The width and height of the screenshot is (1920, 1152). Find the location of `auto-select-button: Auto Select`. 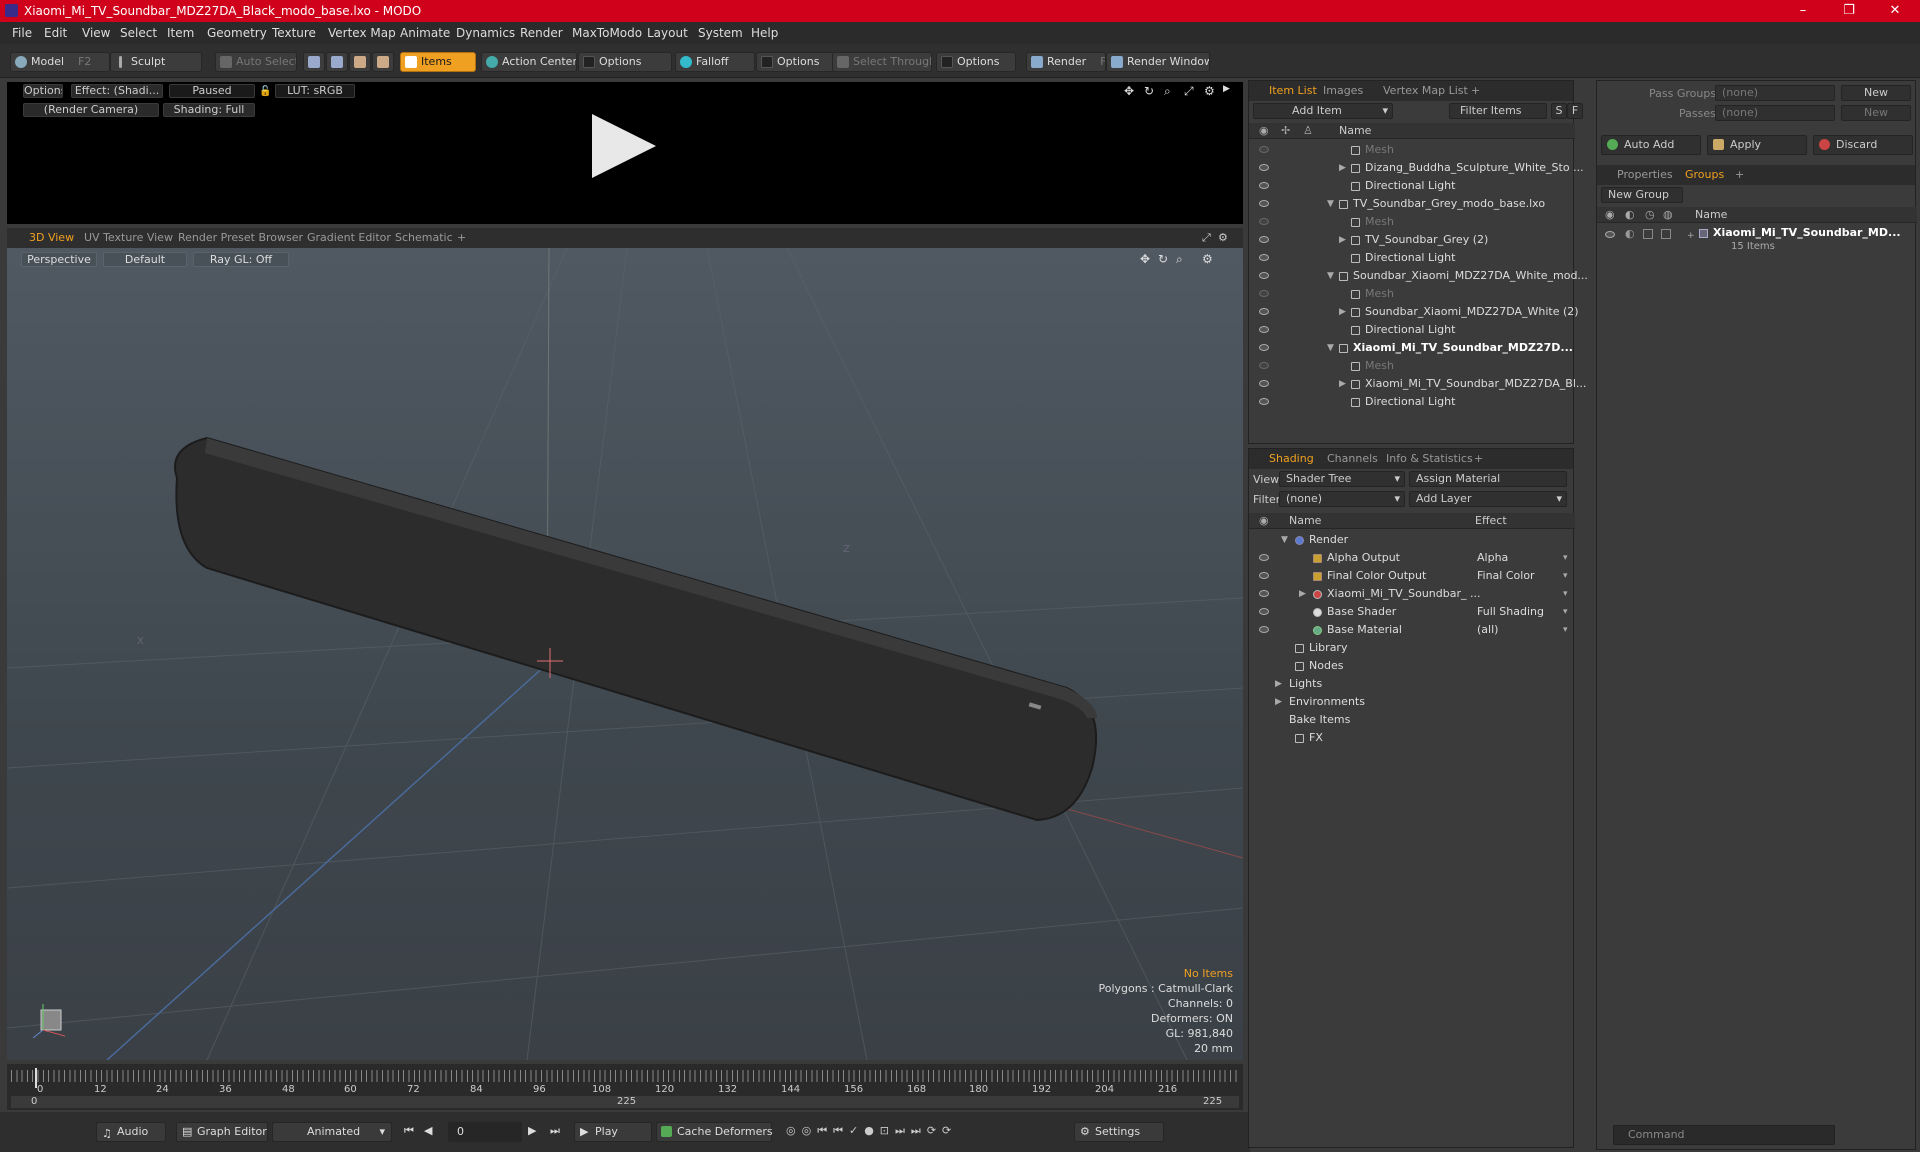

auto-select-button: Auto Select is located at coordinates (256, 62).